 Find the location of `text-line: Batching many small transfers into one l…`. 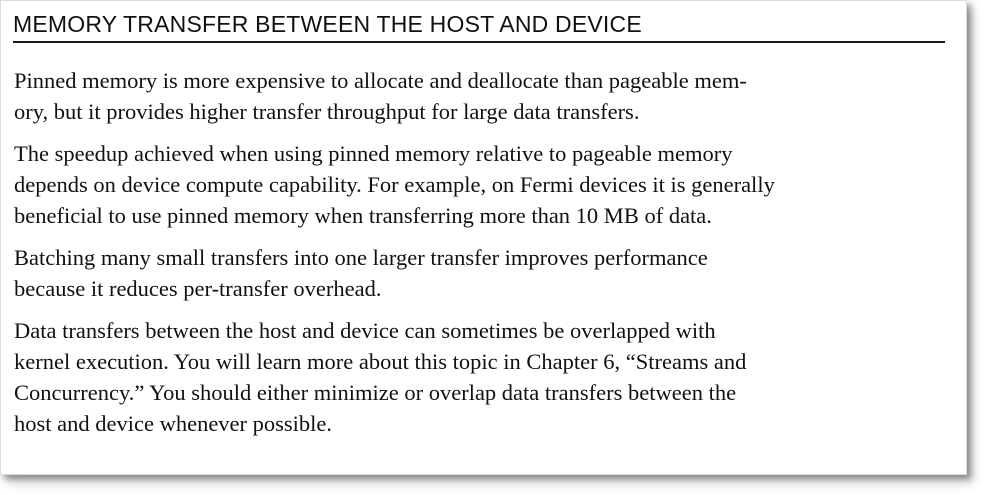

text-line: Batching many small transfers into one l… is located at coordinates (361, 257).